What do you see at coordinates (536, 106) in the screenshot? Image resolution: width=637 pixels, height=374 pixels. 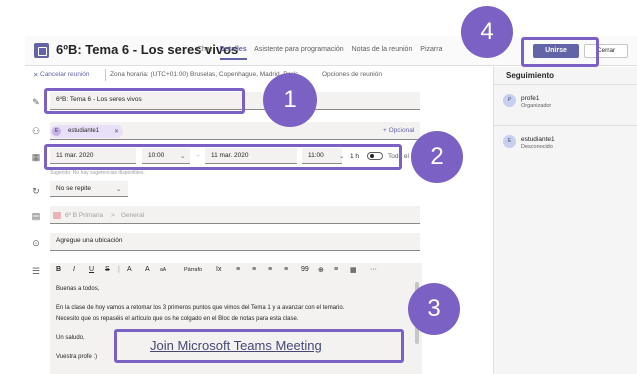 I see `participant-role: Organizador` at bounding box center [536, 106].